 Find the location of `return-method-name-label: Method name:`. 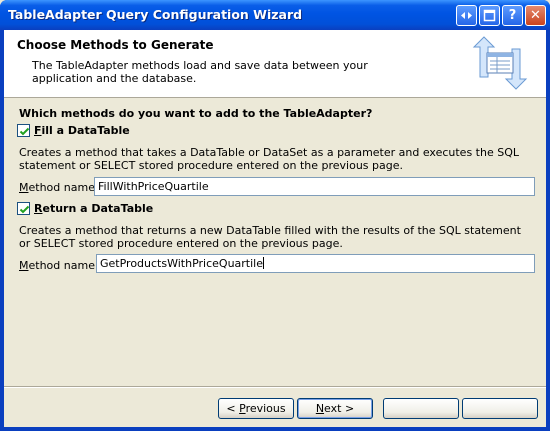

return-method-name-label: Method name: is located at coordinates (59, 265).